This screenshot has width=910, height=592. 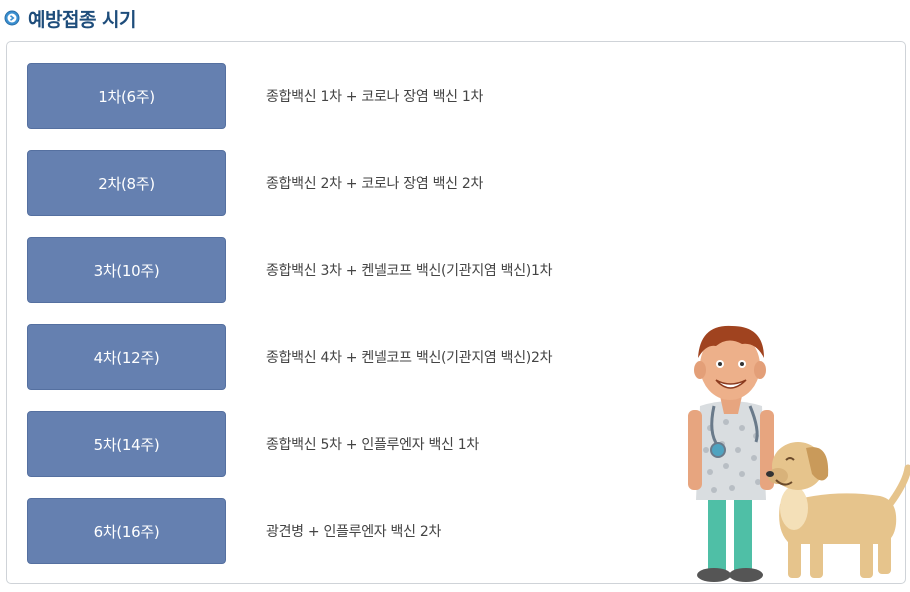 What do you see at coordinates (126, 357) in the screenshot?
I see `stage-button: 4차(12주)` at bounding box center [126, 357].